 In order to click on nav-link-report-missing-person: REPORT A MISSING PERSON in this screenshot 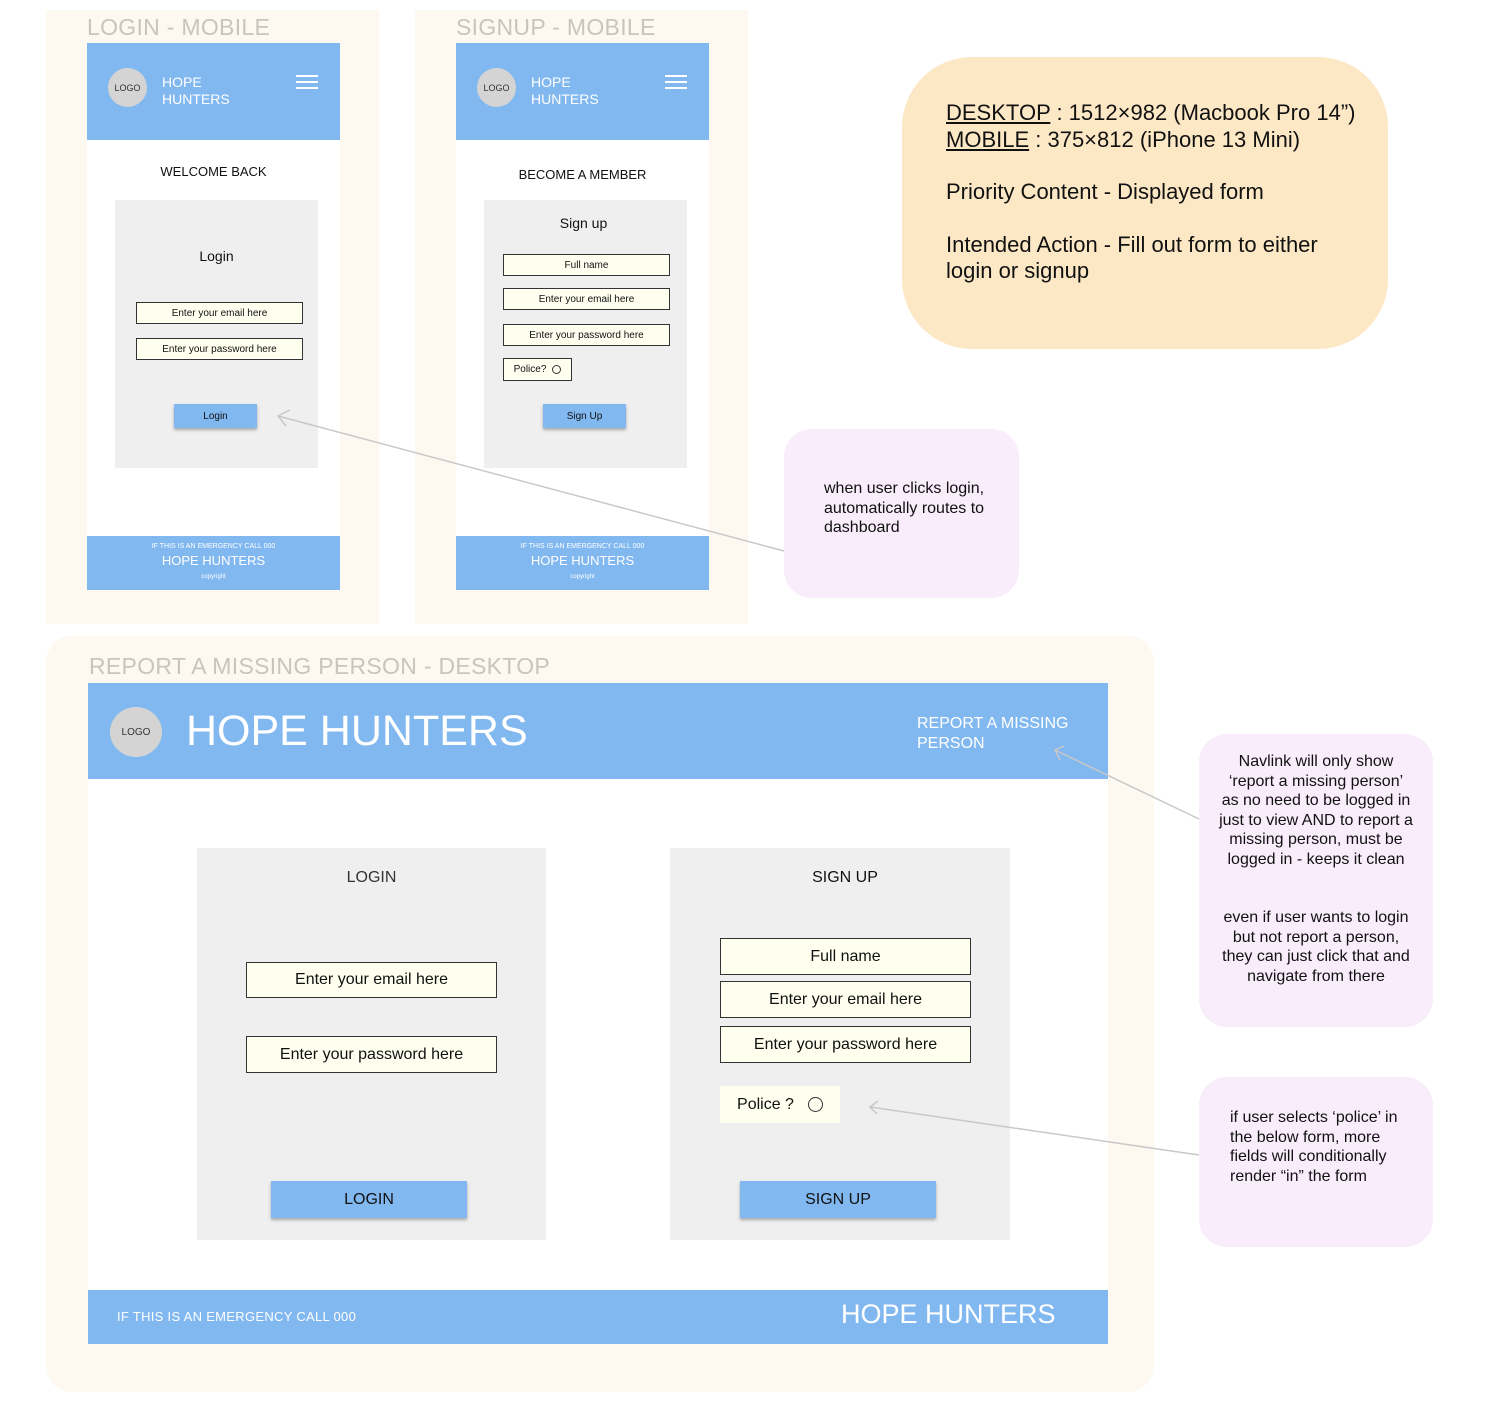, I will do `click(1002, 733)`.